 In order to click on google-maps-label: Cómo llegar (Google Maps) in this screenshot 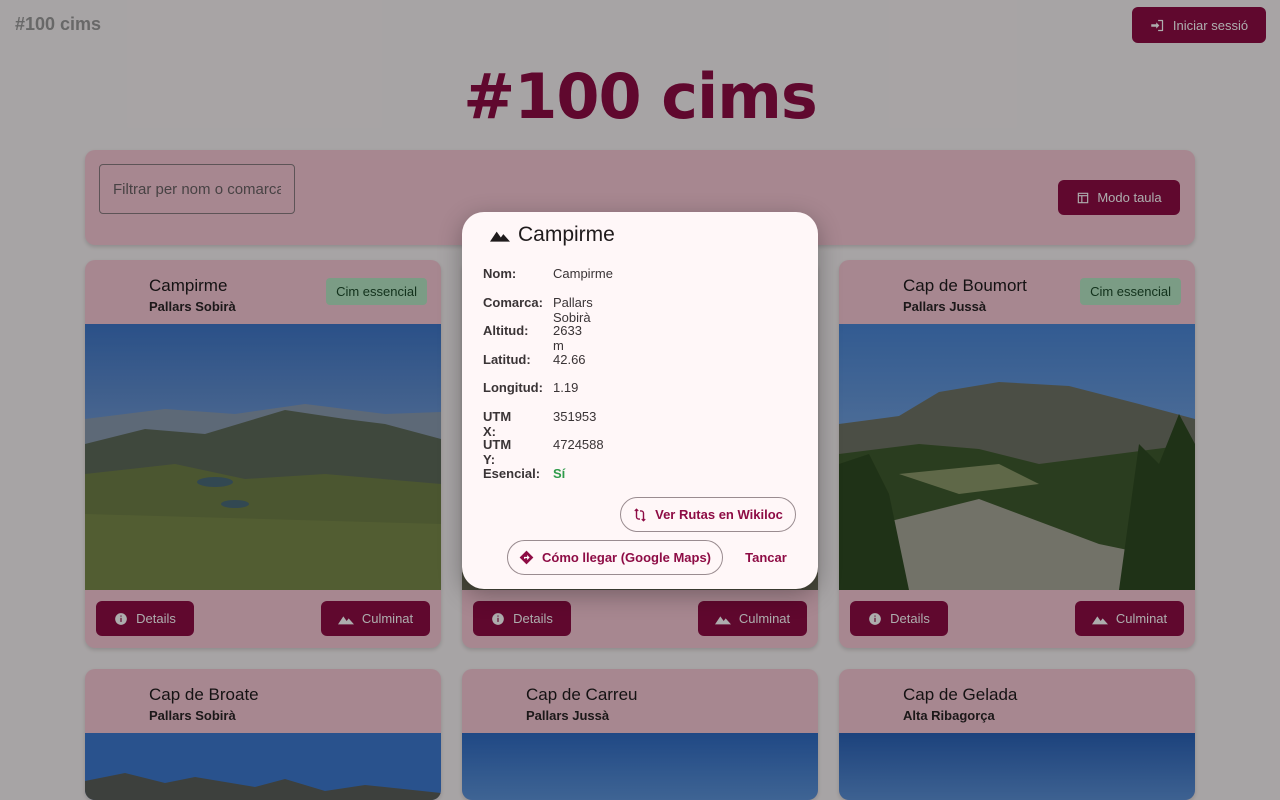, I will do `click(626, 557)`.